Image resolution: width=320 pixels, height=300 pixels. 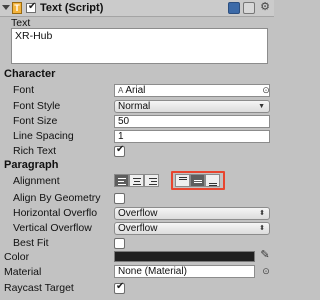 I want to click on font-style-dropdown: Normal ▼, so click(x=192, y=106).